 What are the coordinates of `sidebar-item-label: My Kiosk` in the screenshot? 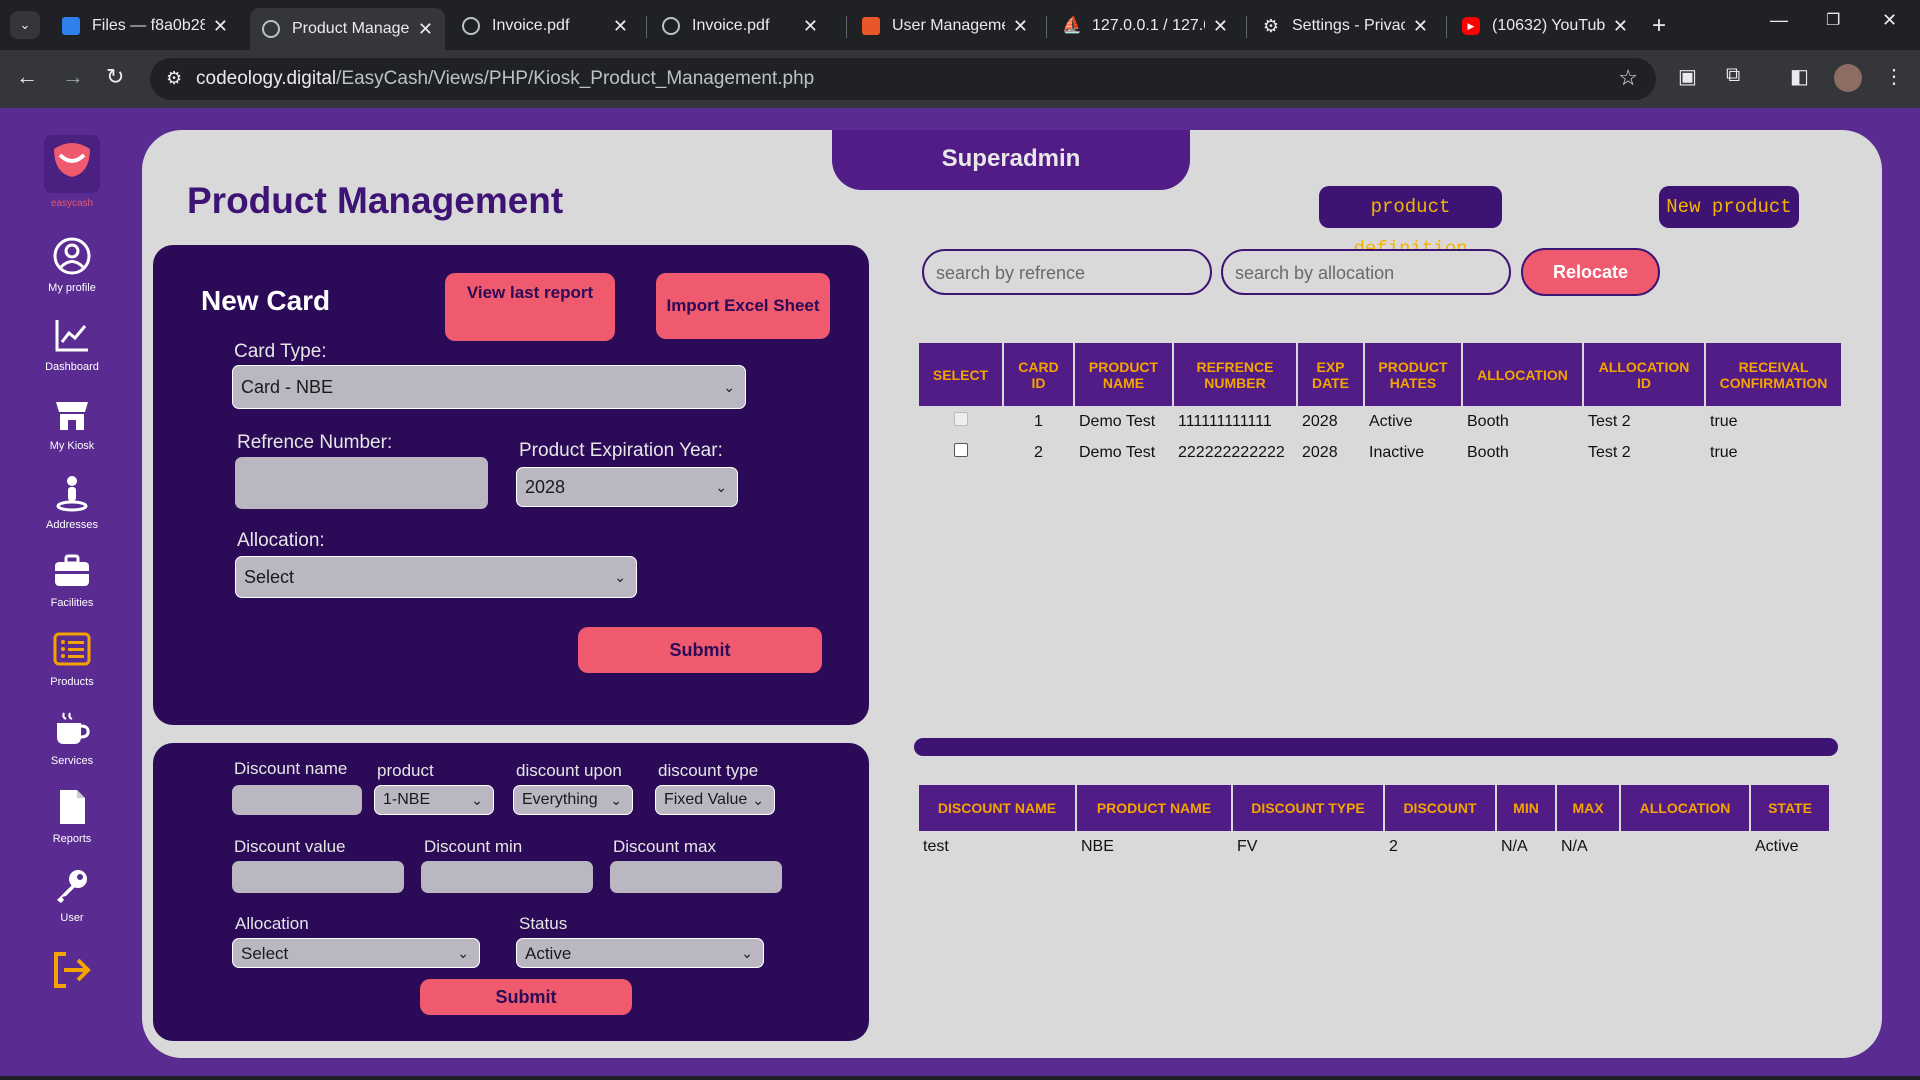 It's located at (72, 446).